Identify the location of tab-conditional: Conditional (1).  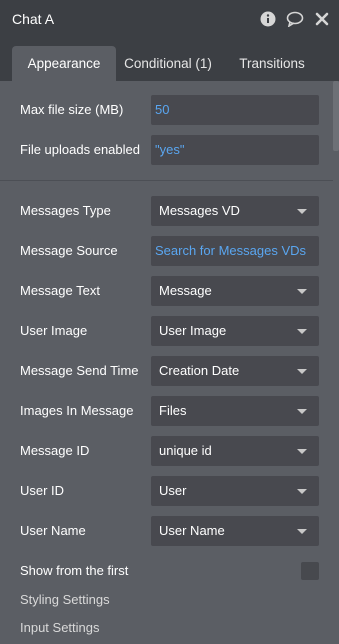
(168, 63).